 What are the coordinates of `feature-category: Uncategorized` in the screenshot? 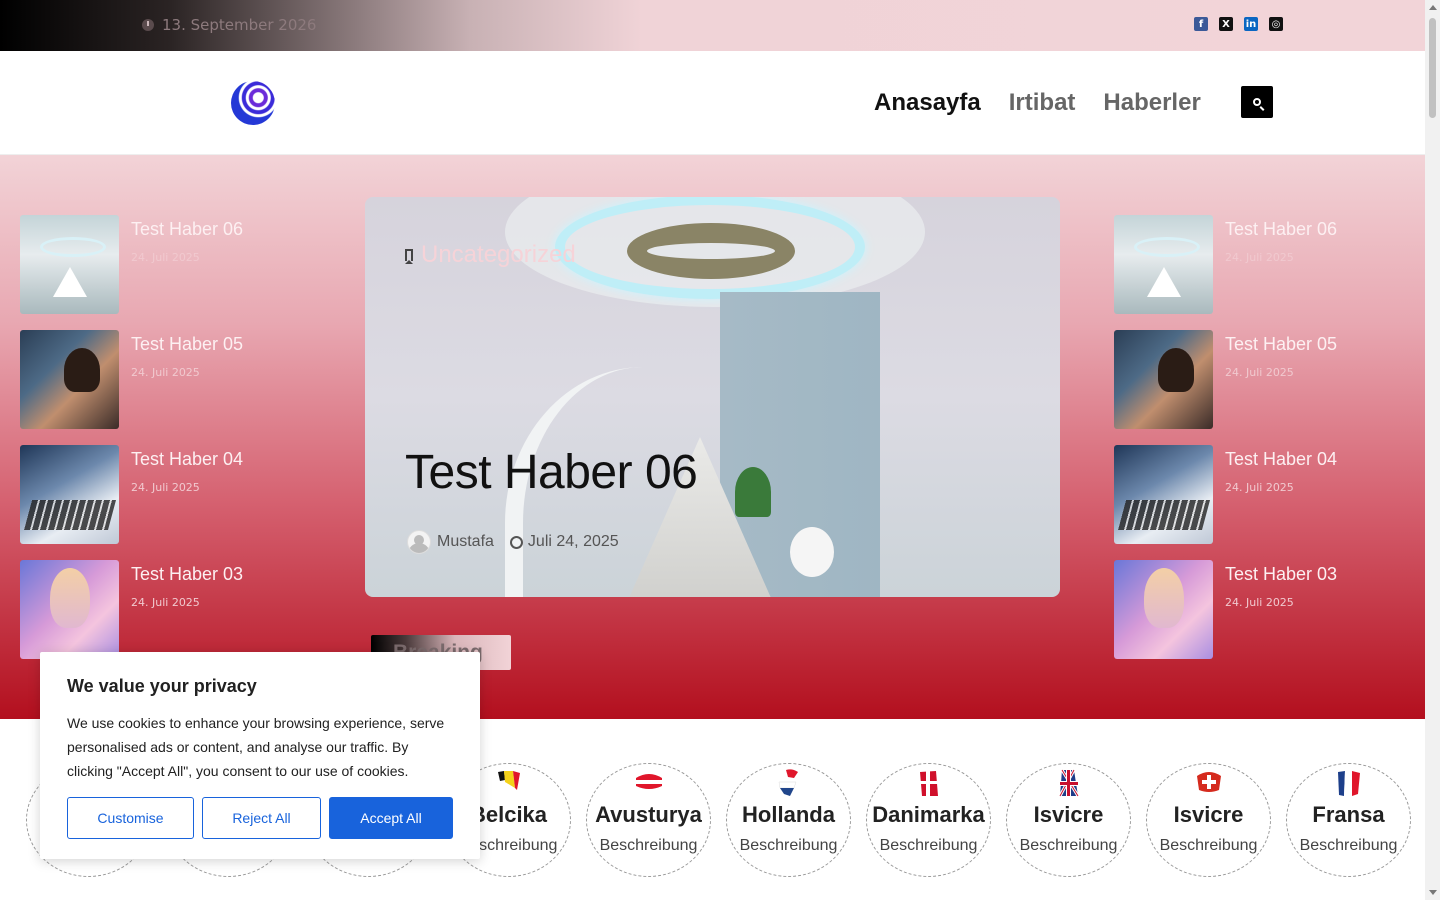 It's located at (490, 255).